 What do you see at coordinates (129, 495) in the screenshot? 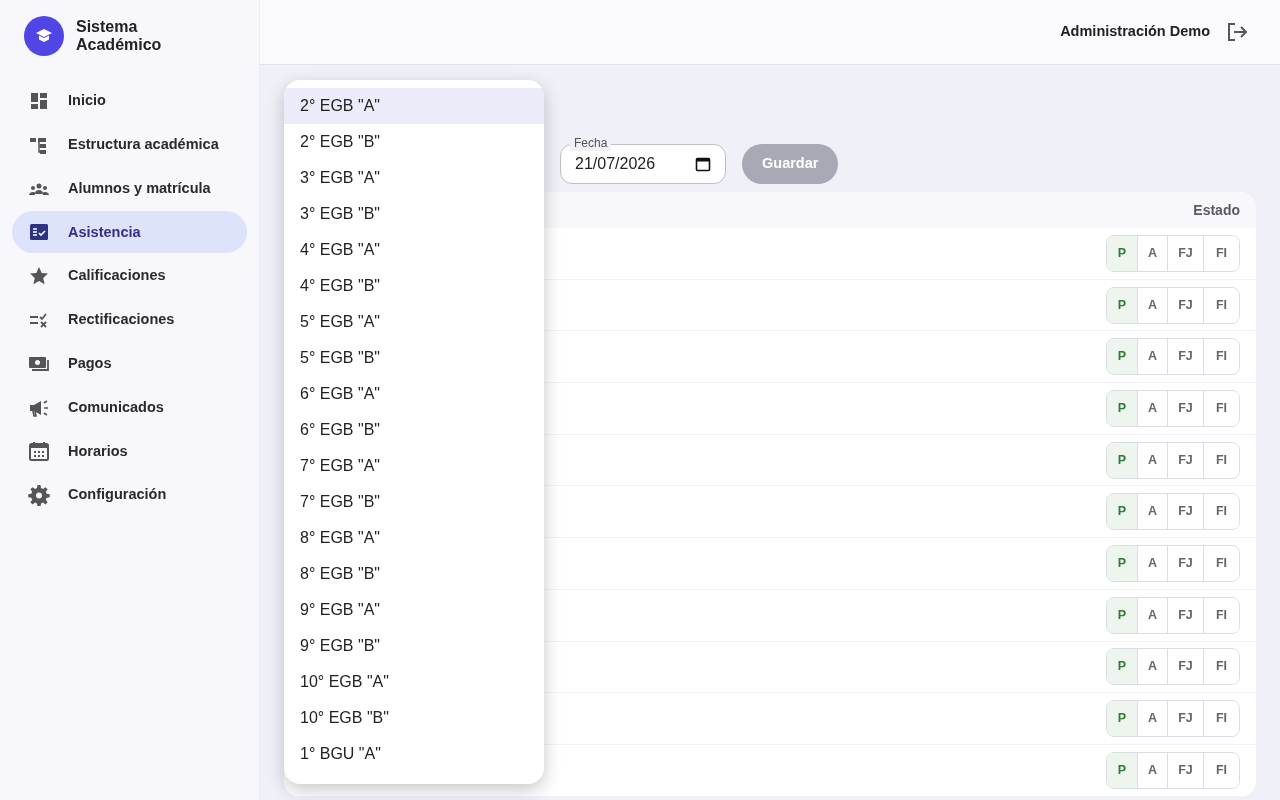
I see `sidebar-item: Configuración` at bounding box center [129, 495].